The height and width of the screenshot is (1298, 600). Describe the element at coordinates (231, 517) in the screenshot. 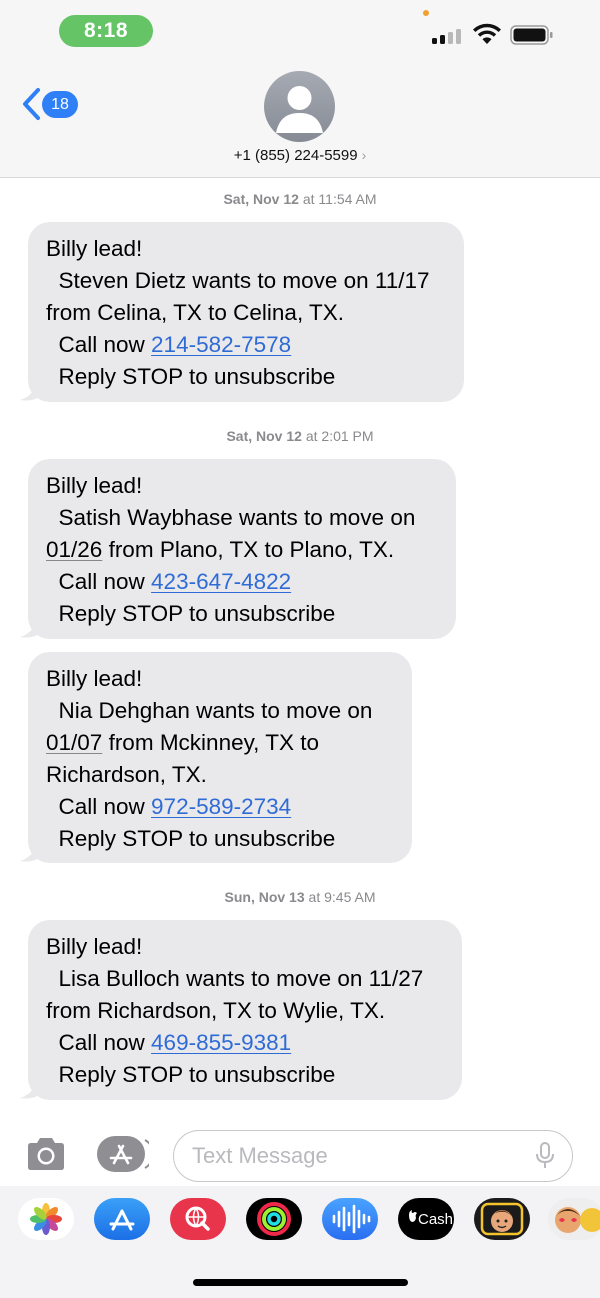

I see `message-line: Satish Waybhase wants to move on` at that location.